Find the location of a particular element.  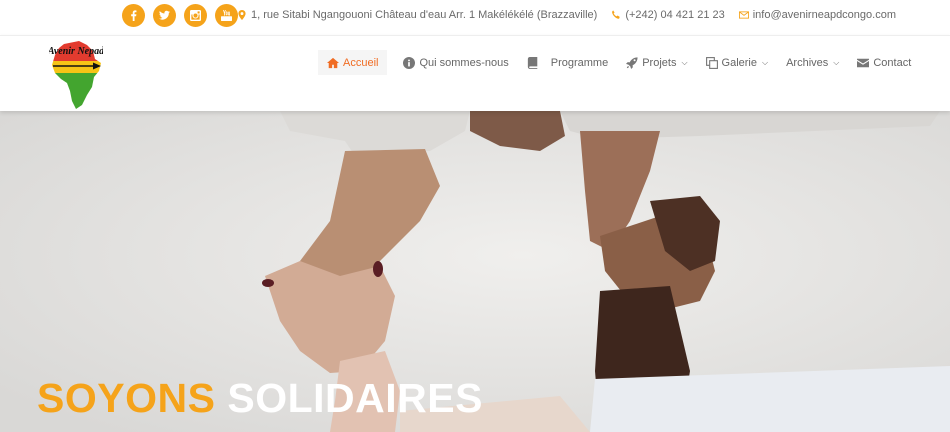

rocket-icon is located at coordinates (632, 62).